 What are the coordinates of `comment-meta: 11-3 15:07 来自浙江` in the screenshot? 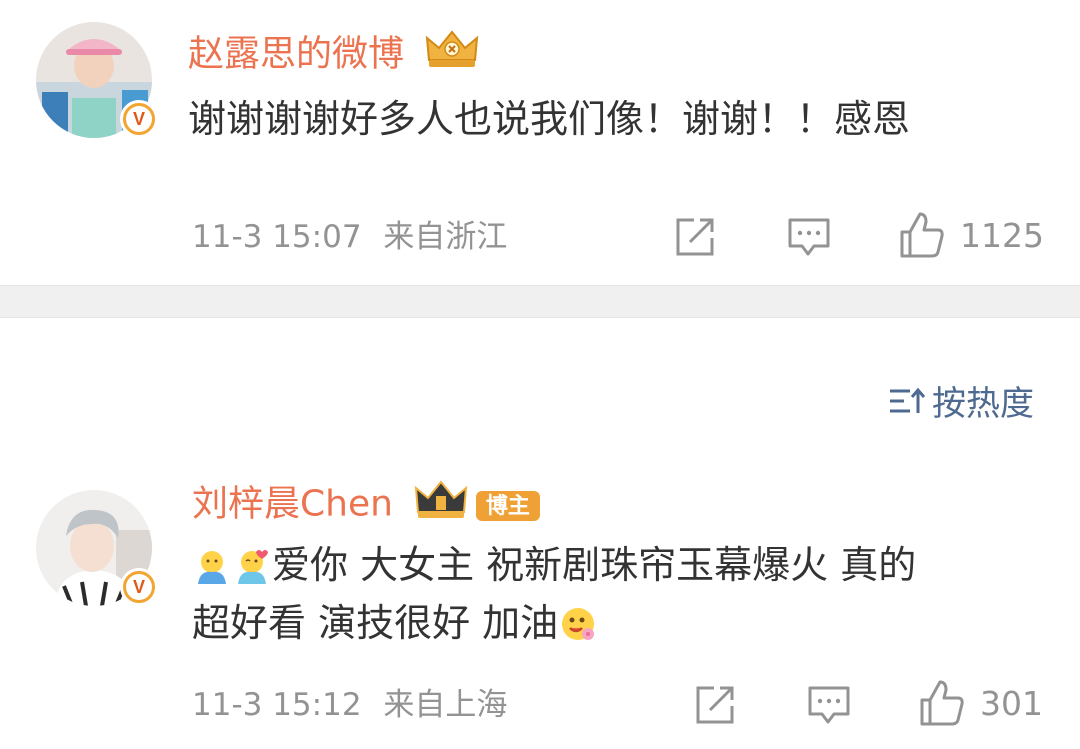 It's located at (349, 237).